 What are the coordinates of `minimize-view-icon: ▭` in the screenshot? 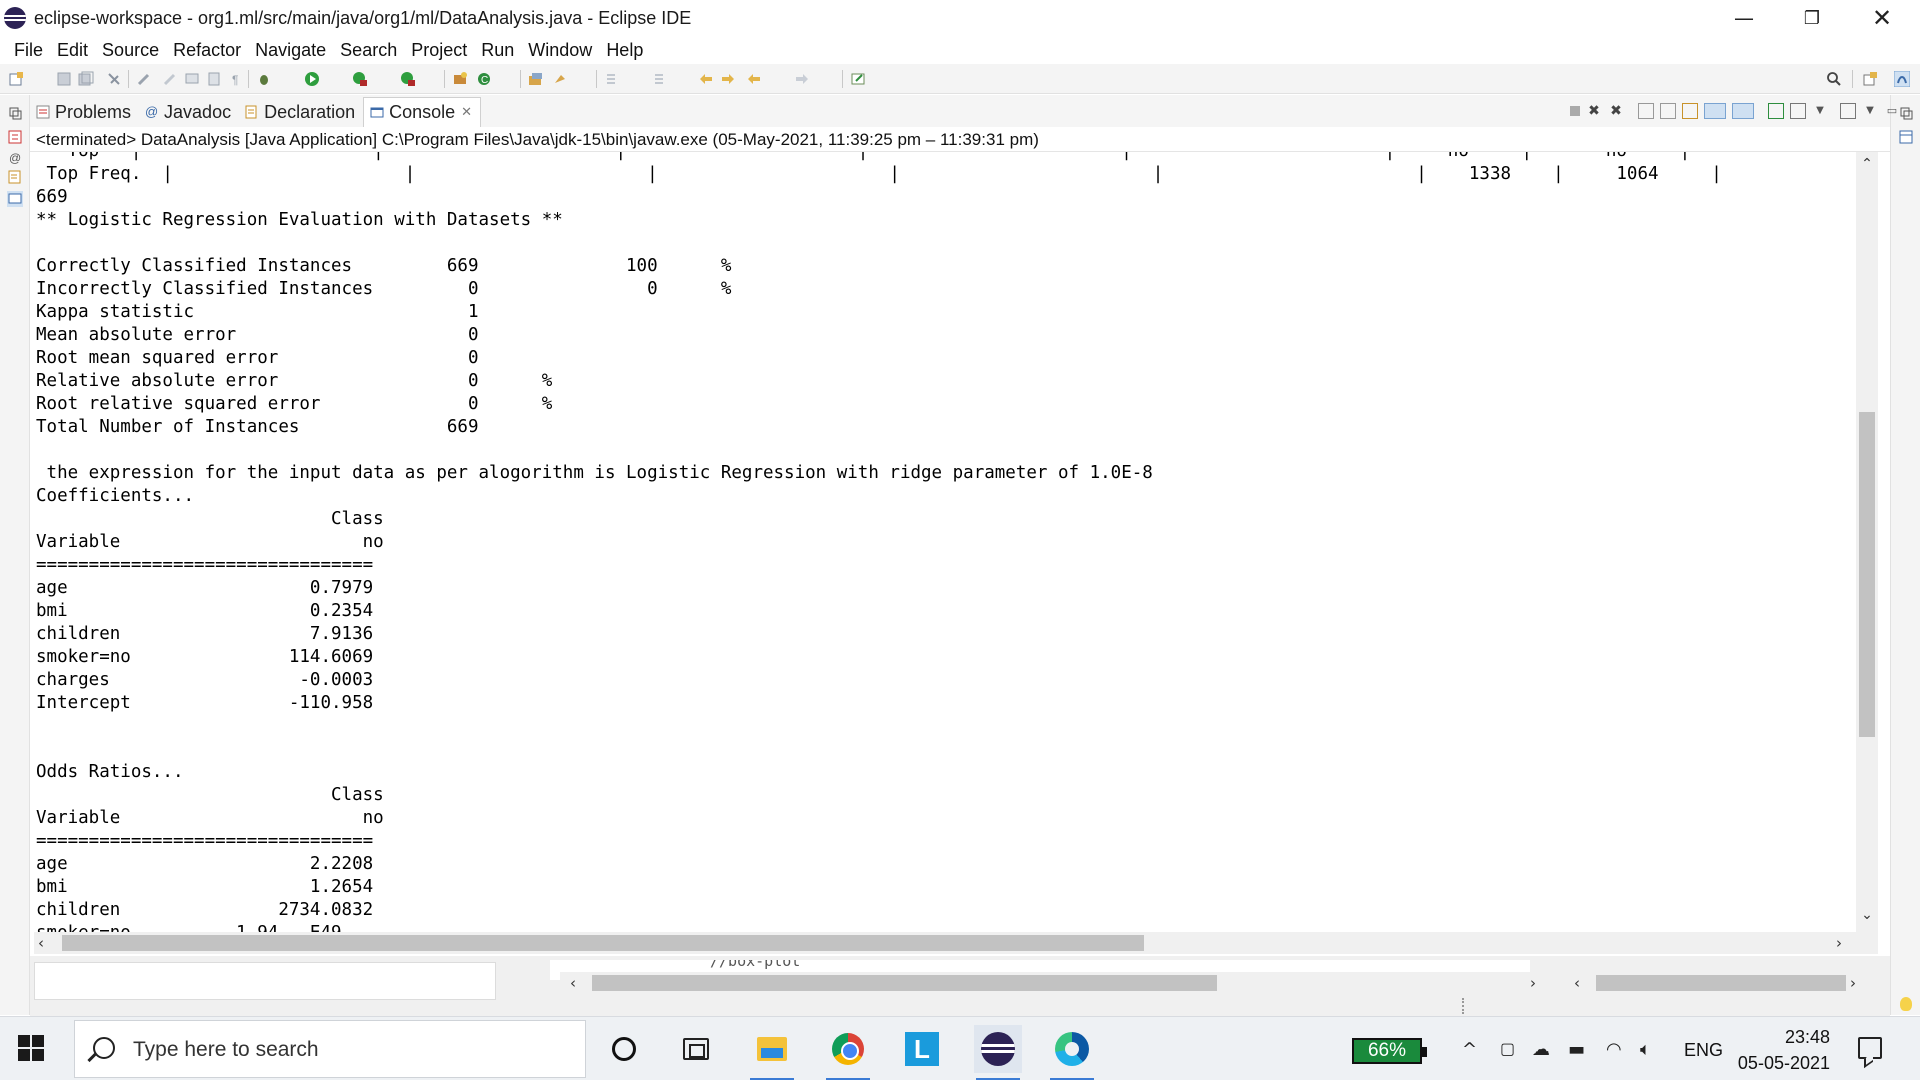 It's located at (1892, 111).